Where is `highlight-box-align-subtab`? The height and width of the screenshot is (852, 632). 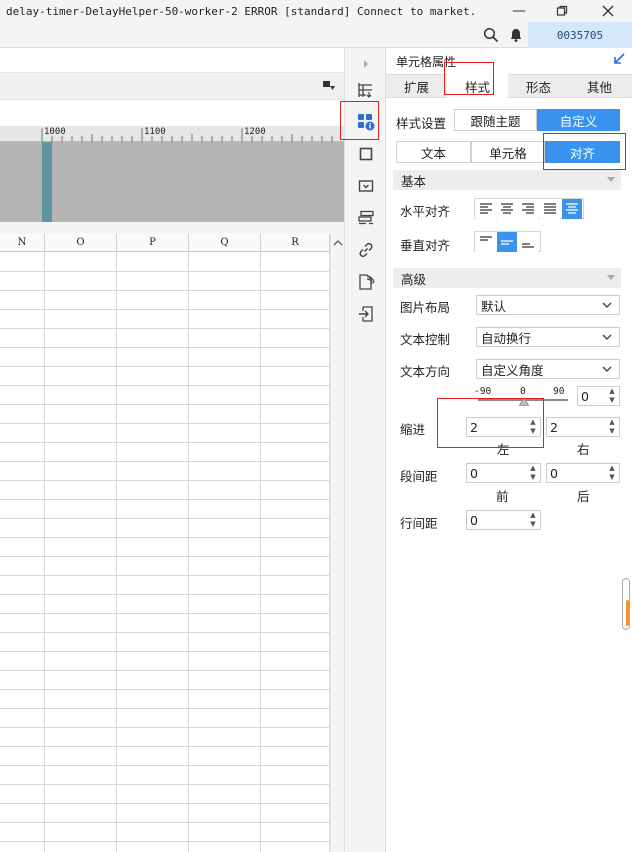
highlight-box-align-subtab is located at coordinates (584, 151).